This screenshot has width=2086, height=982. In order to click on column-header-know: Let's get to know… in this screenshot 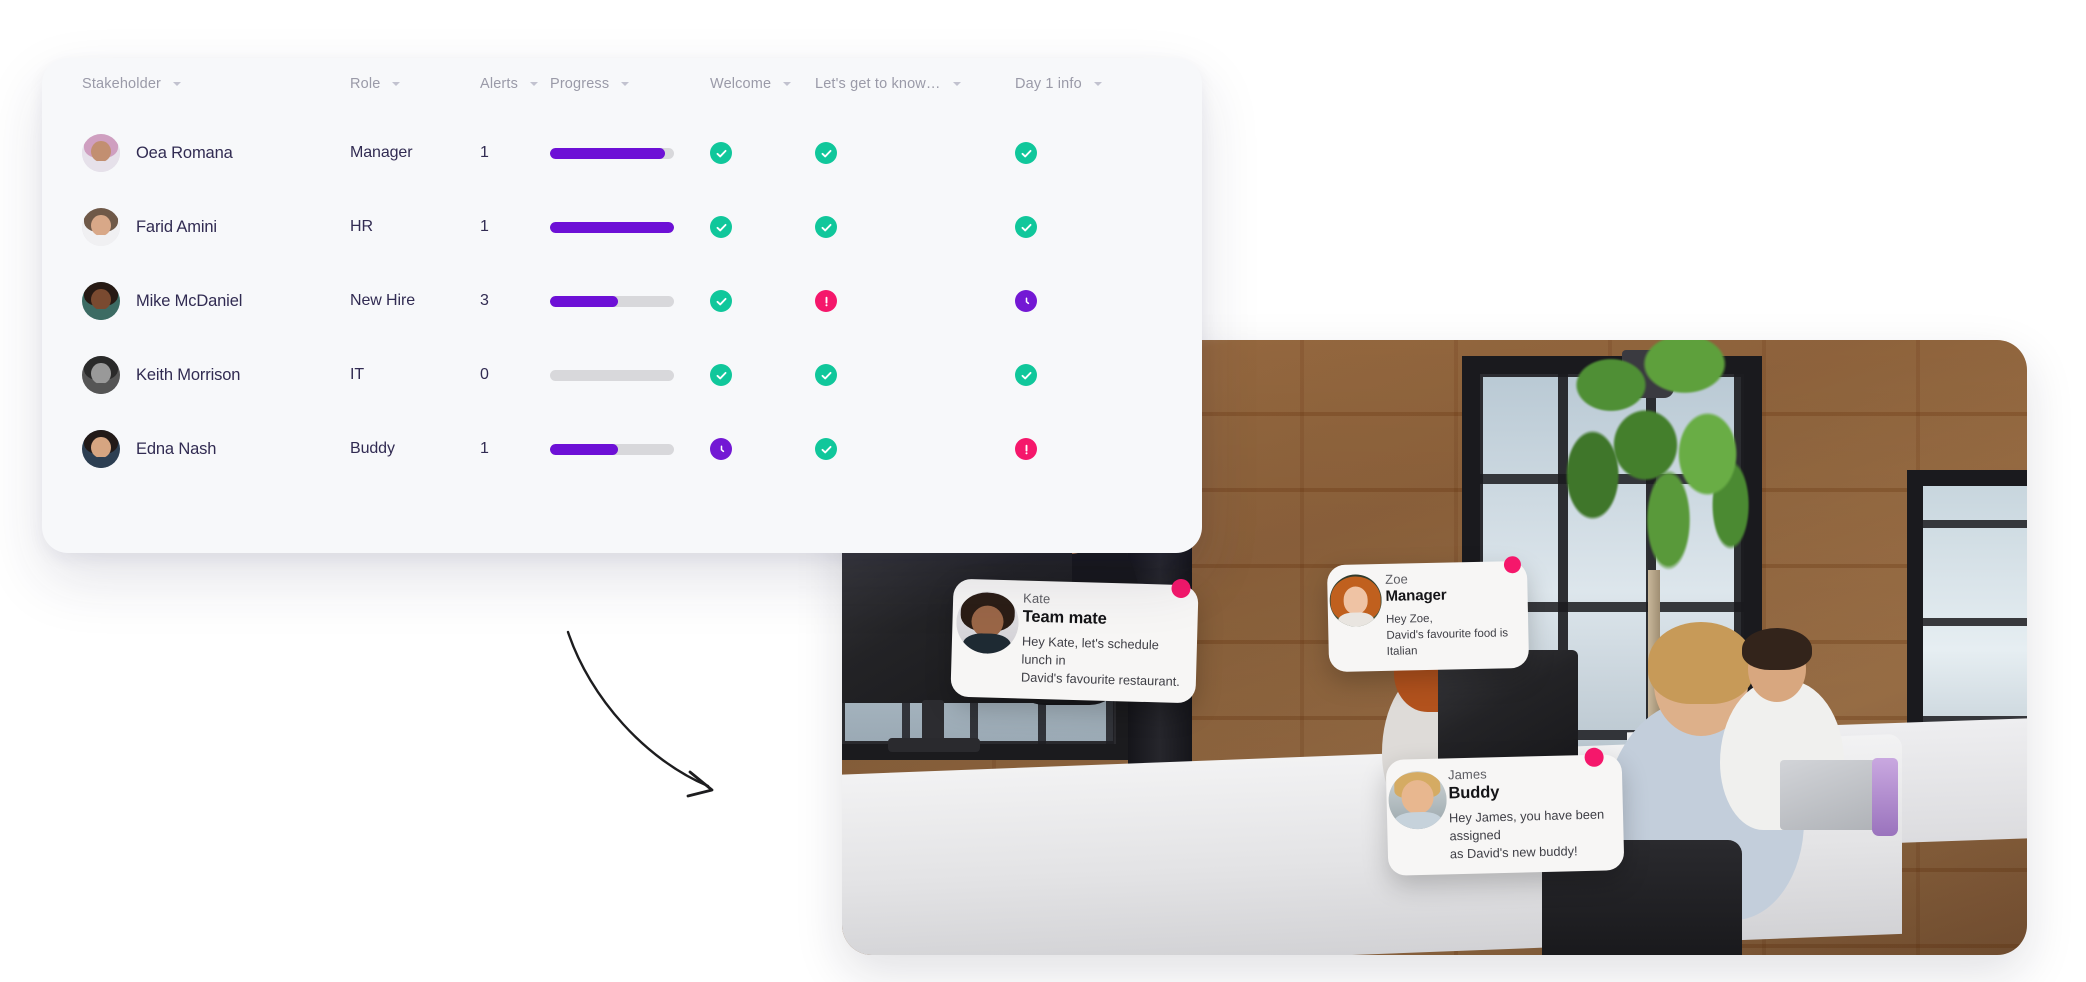, I will do `click(915, 84)`.